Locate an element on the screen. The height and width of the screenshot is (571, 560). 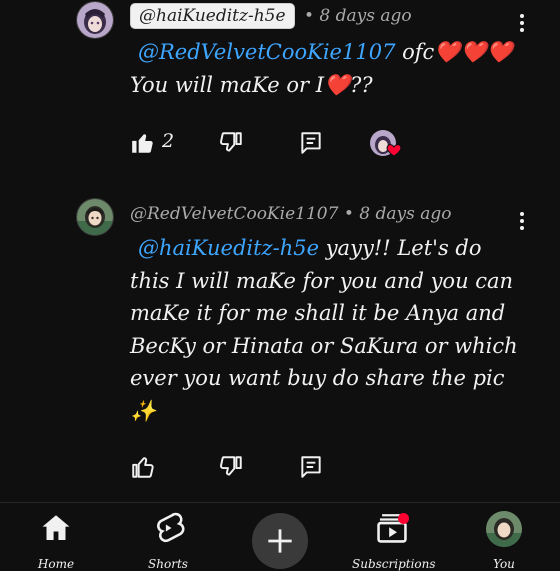
create-plus-icon is located at coordinates (280, 541).